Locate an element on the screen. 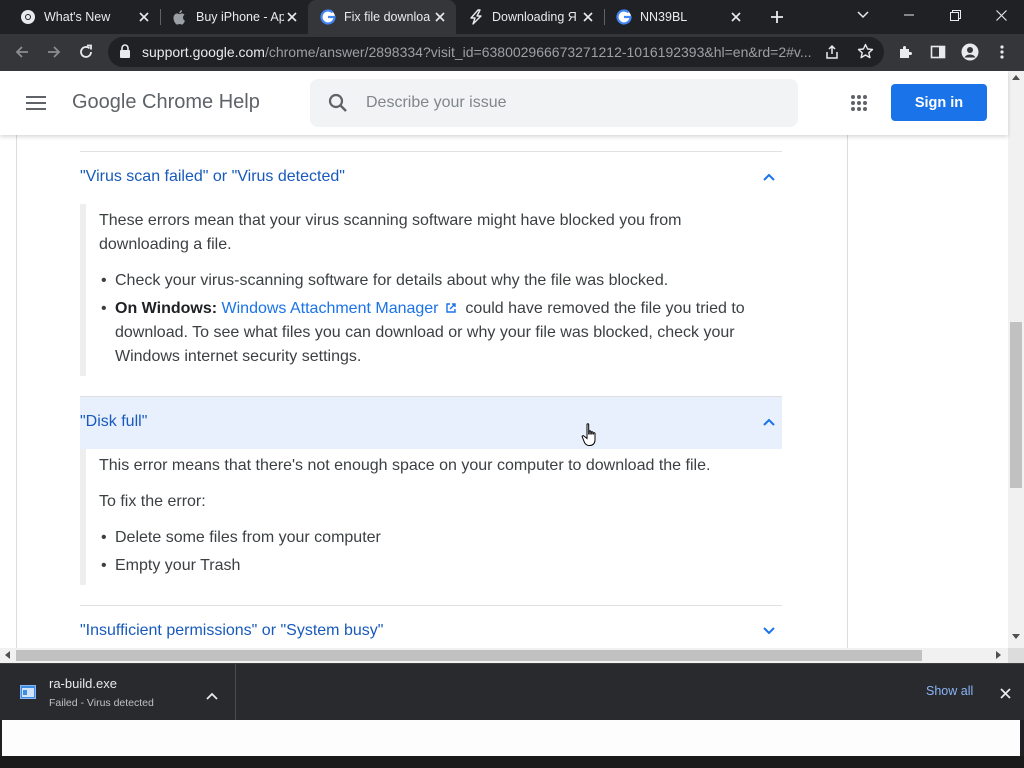 This screenshot has height=768, width=1024. tab-whats-new: What's New is located at coordinates (80, 17).